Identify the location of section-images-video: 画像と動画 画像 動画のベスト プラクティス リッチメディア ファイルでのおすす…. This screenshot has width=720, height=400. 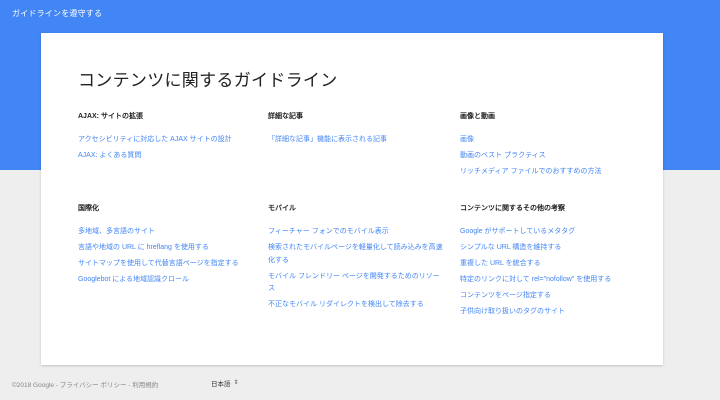
(547, 145).